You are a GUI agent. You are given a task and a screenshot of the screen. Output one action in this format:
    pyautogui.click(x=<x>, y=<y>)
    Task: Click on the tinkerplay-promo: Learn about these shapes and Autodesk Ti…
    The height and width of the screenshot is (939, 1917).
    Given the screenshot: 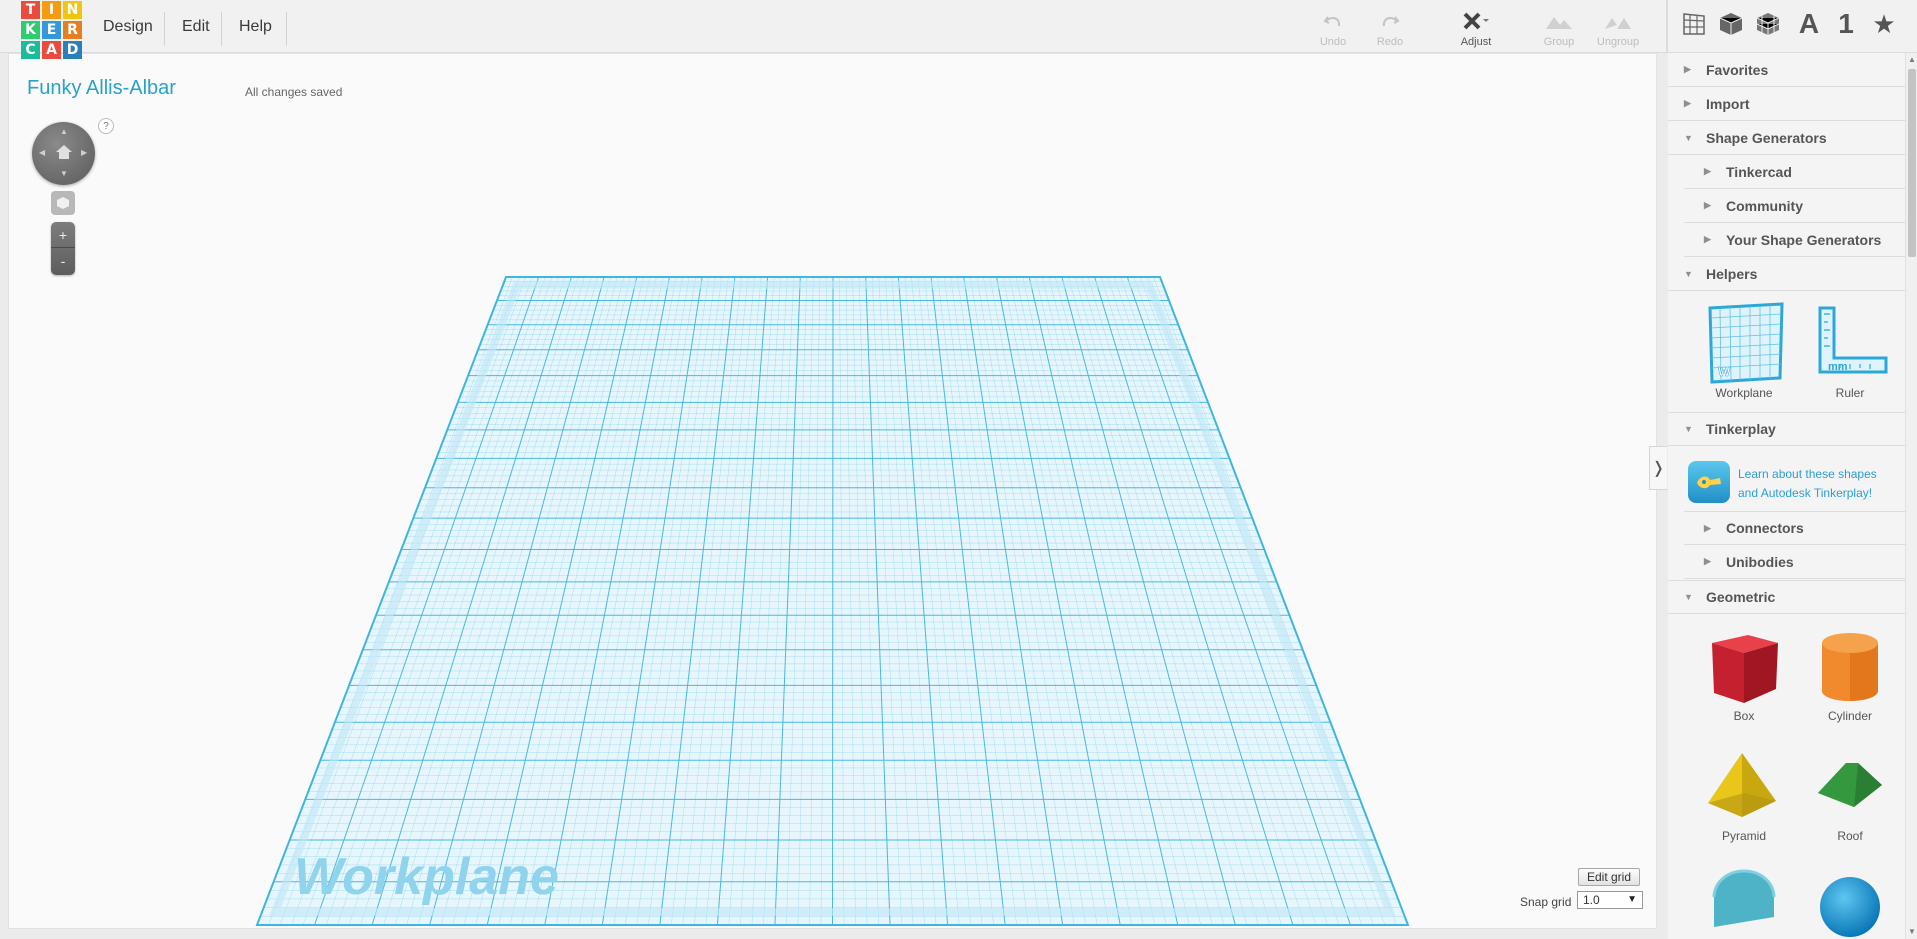 What is the action you would take?
    pyautogui.click(x=1791, y=485)
    